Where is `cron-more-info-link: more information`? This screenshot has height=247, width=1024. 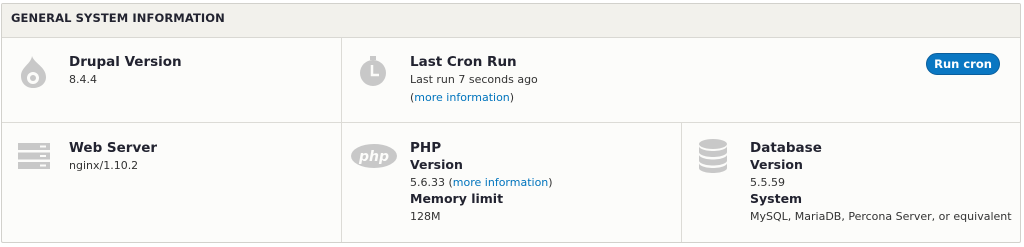
cron-more-info-link: more information is located at coordinates (461, 97).